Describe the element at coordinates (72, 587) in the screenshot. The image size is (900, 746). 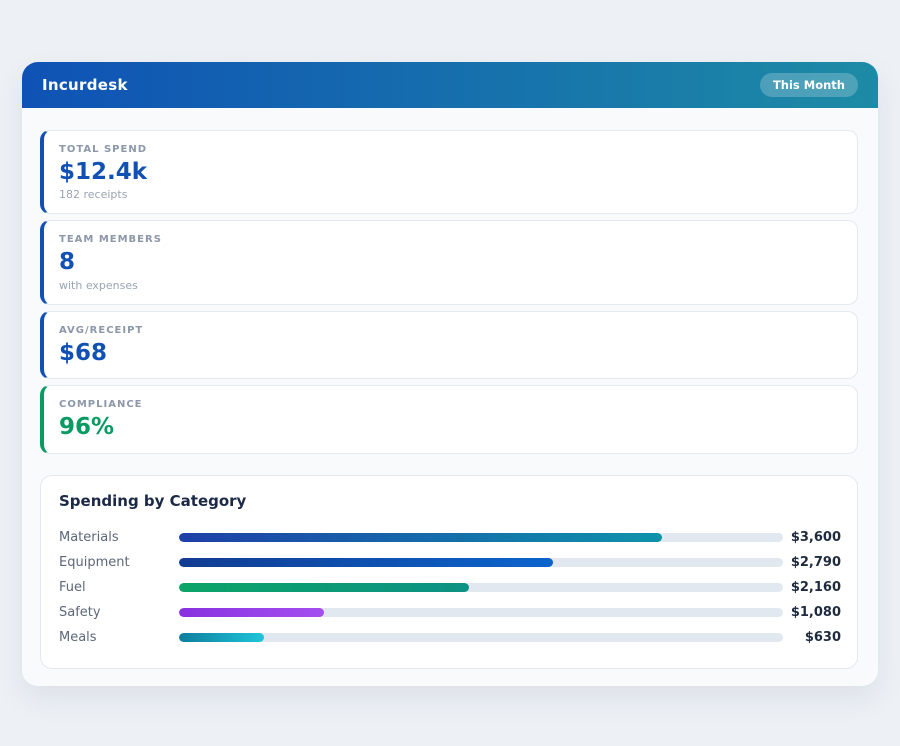
I see `bar-label: Fuel` at that location.